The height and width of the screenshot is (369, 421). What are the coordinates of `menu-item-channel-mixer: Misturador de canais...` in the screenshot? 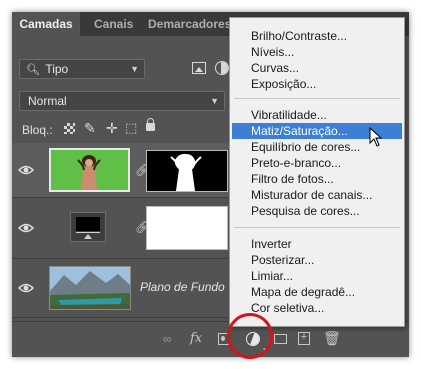 It's located at (317, 195).